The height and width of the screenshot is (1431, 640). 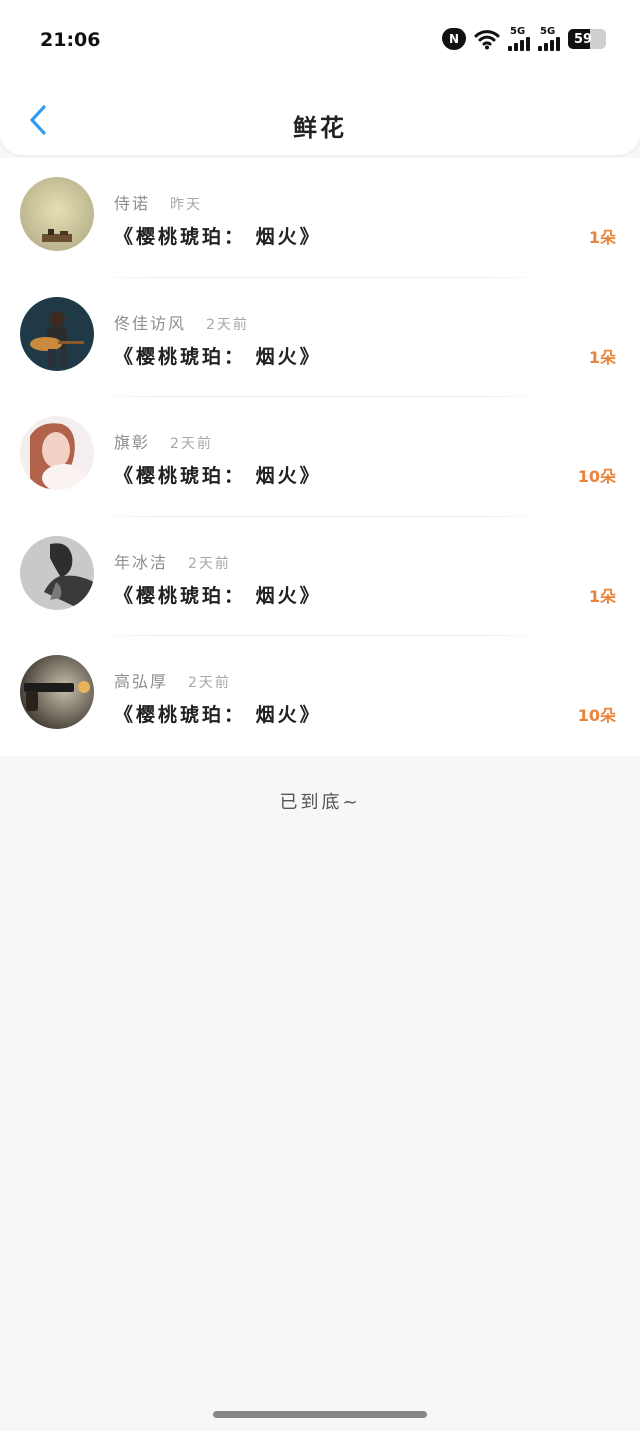 I want to click on nav-bar: 鲜花, so click(x=320, y=120).